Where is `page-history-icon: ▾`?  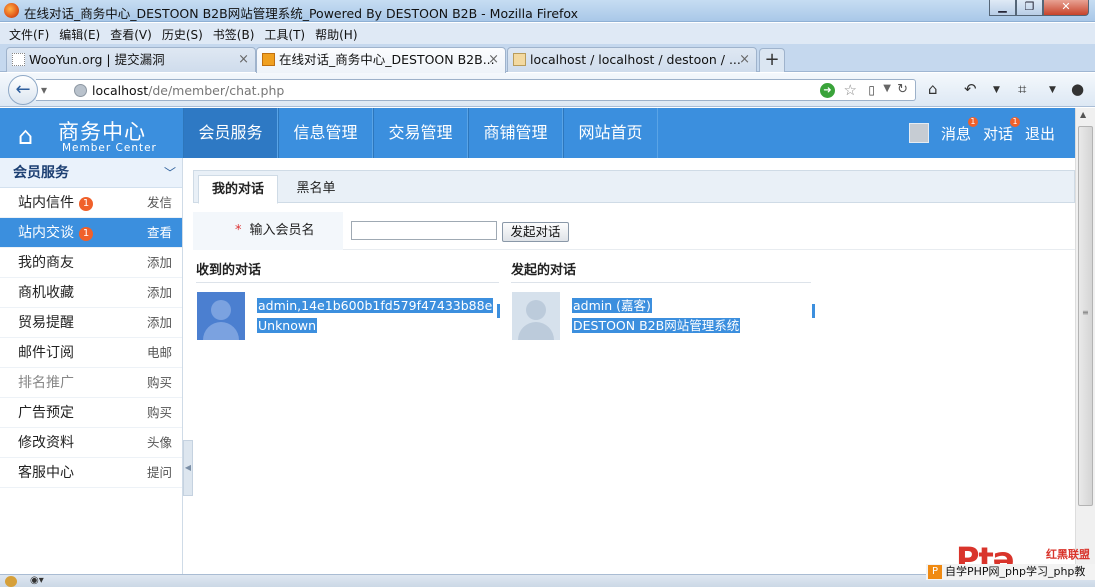 page-history-icon: ▾ is located at coordinates (44, 90).